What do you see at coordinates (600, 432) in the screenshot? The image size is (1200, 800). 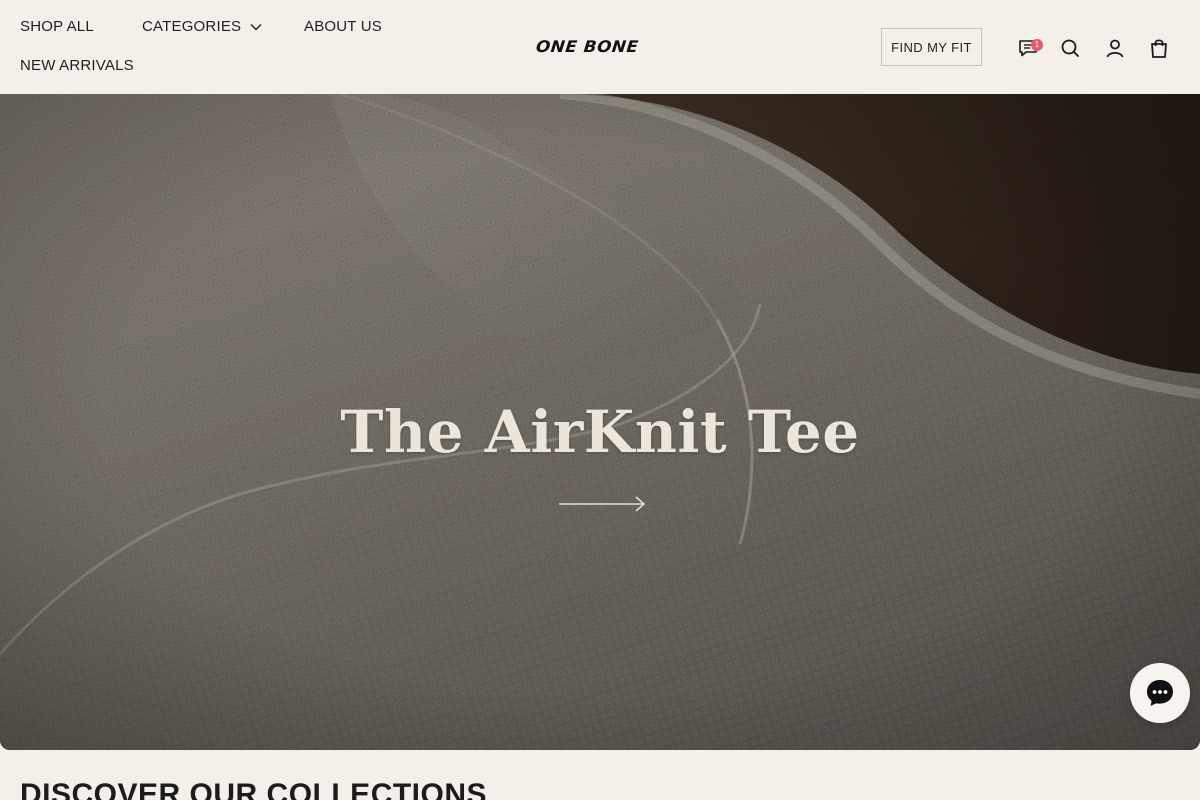 I see `hero-title: The AirKnit Tee` at bounding box center [600, 432].